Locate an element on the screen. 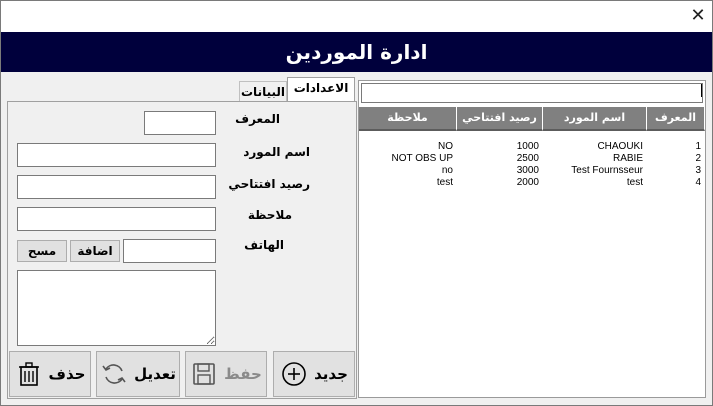 The image size is (713, 406). delete-label: حذف is located at coordinates (67, 374).